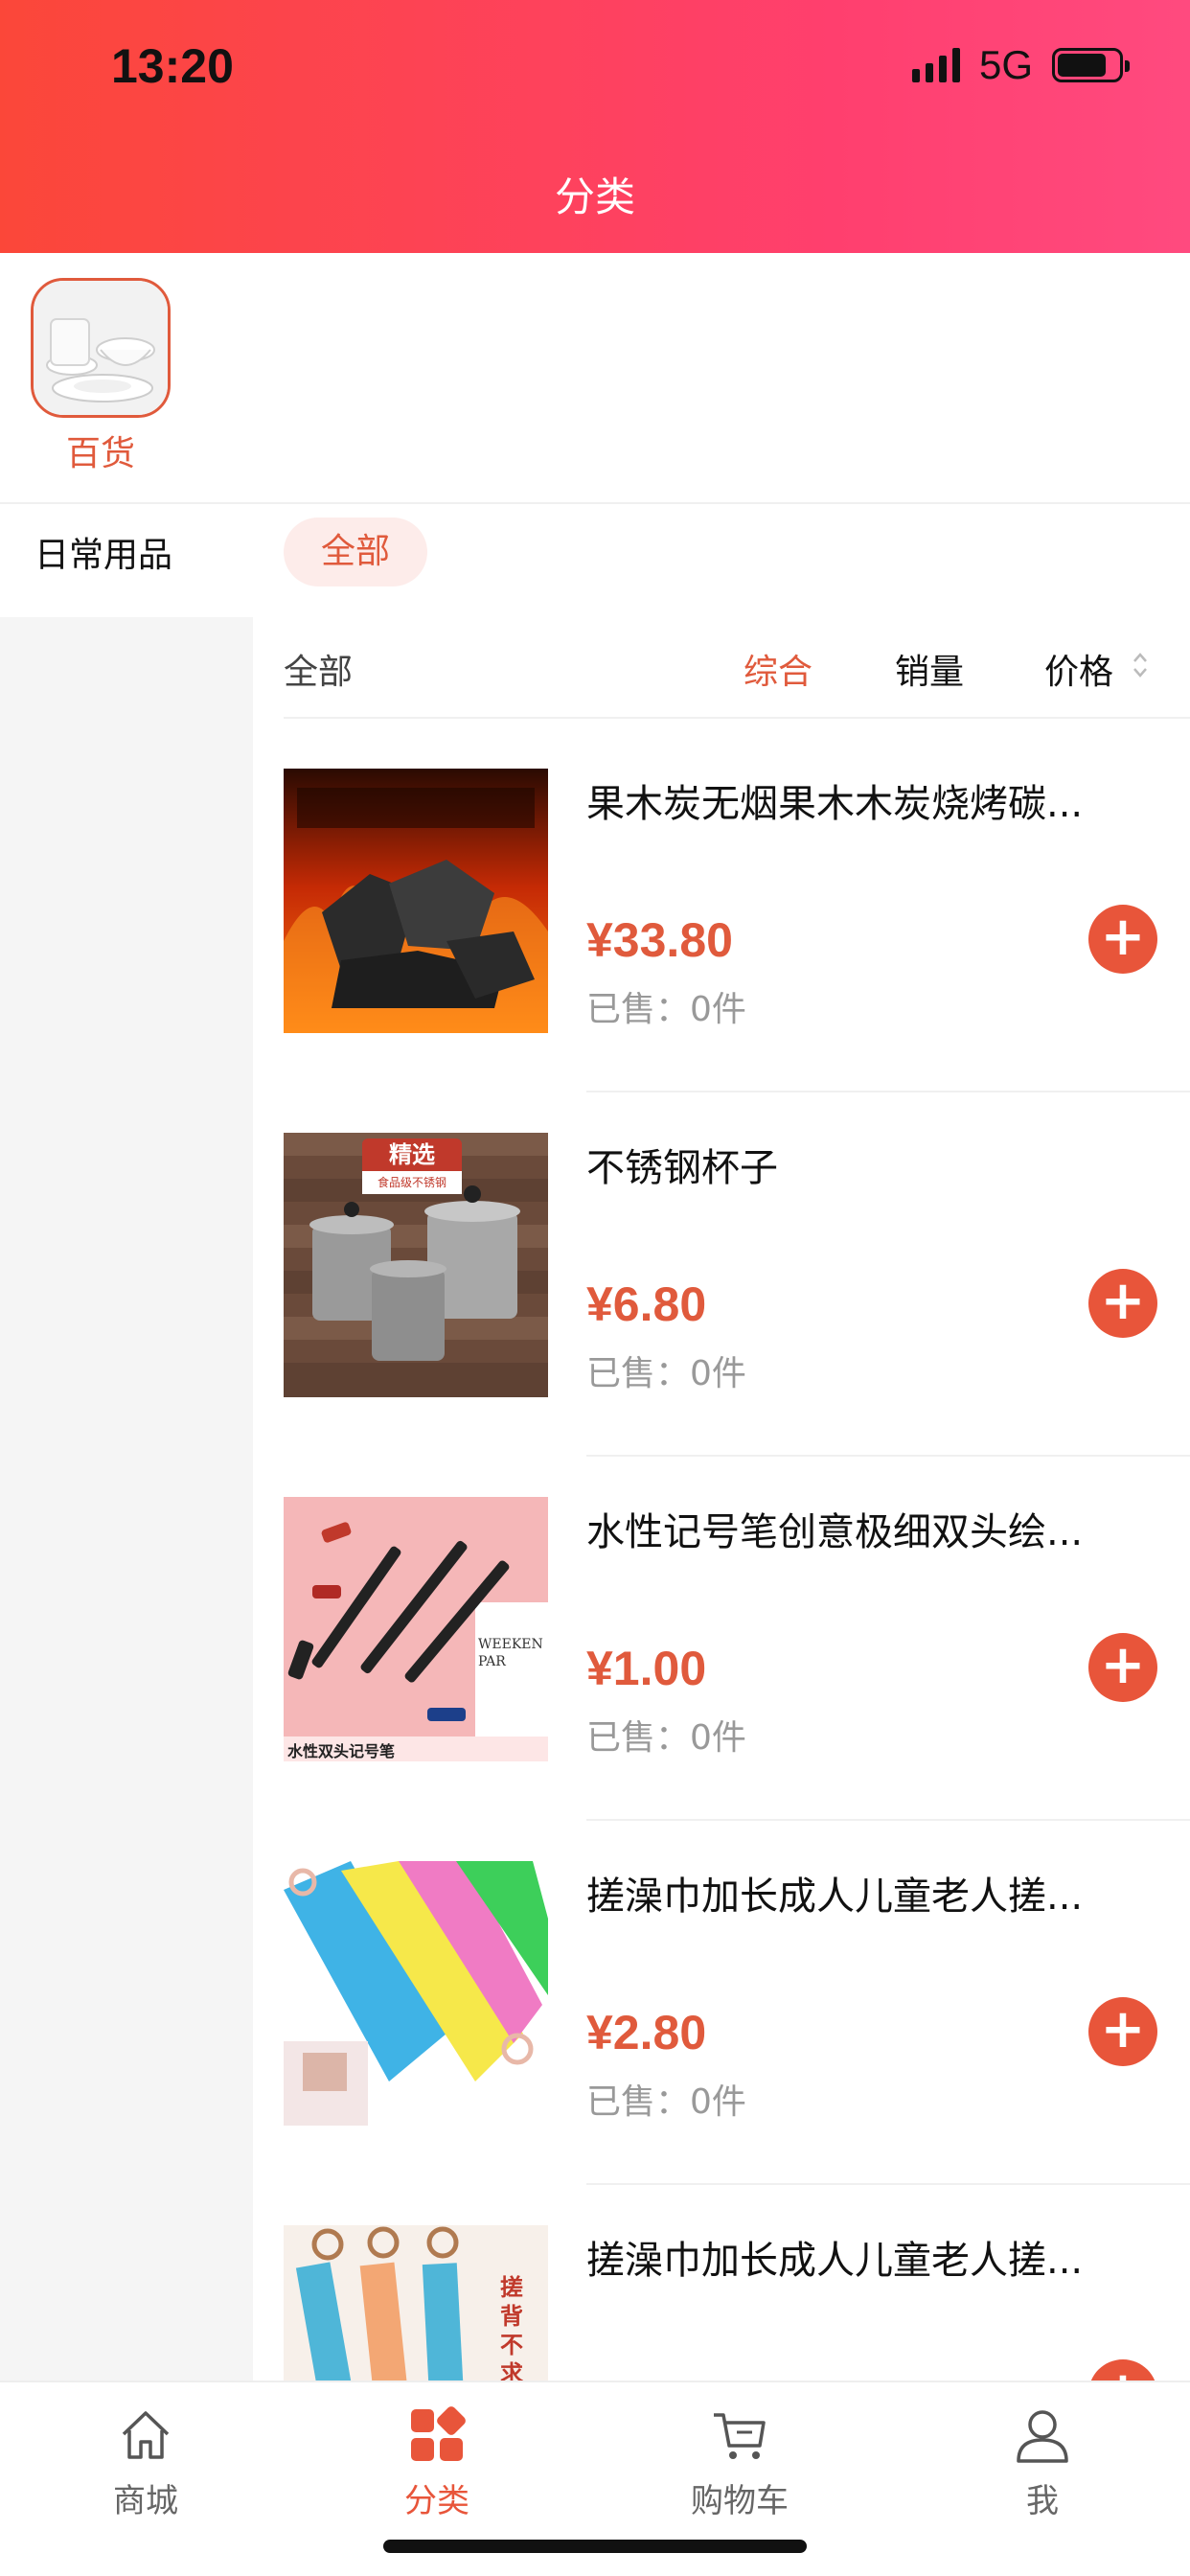  I want to click on top-category-strip: 百货, so click(595, 378).